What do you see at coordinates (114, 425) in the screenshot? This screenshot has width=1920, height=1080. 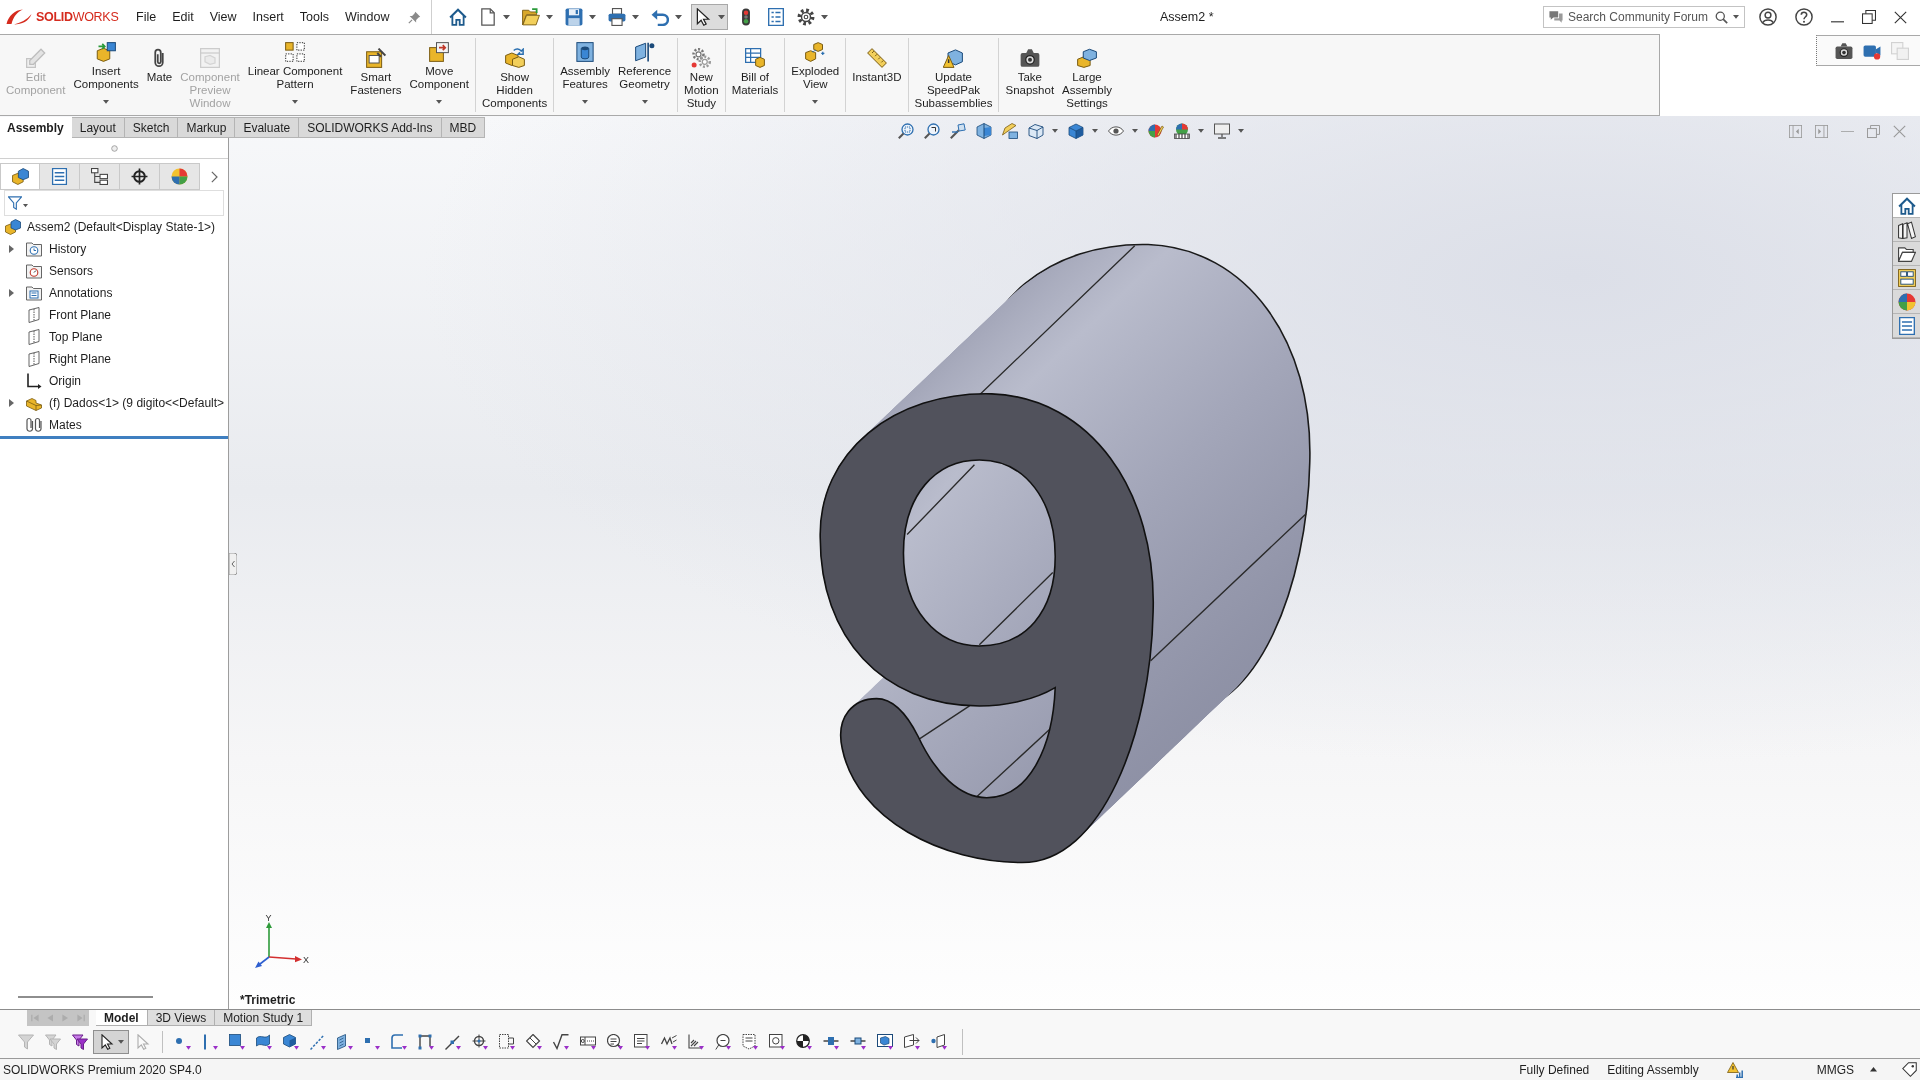 I see `tree-item: Mates` at bounding box center [114, 425].